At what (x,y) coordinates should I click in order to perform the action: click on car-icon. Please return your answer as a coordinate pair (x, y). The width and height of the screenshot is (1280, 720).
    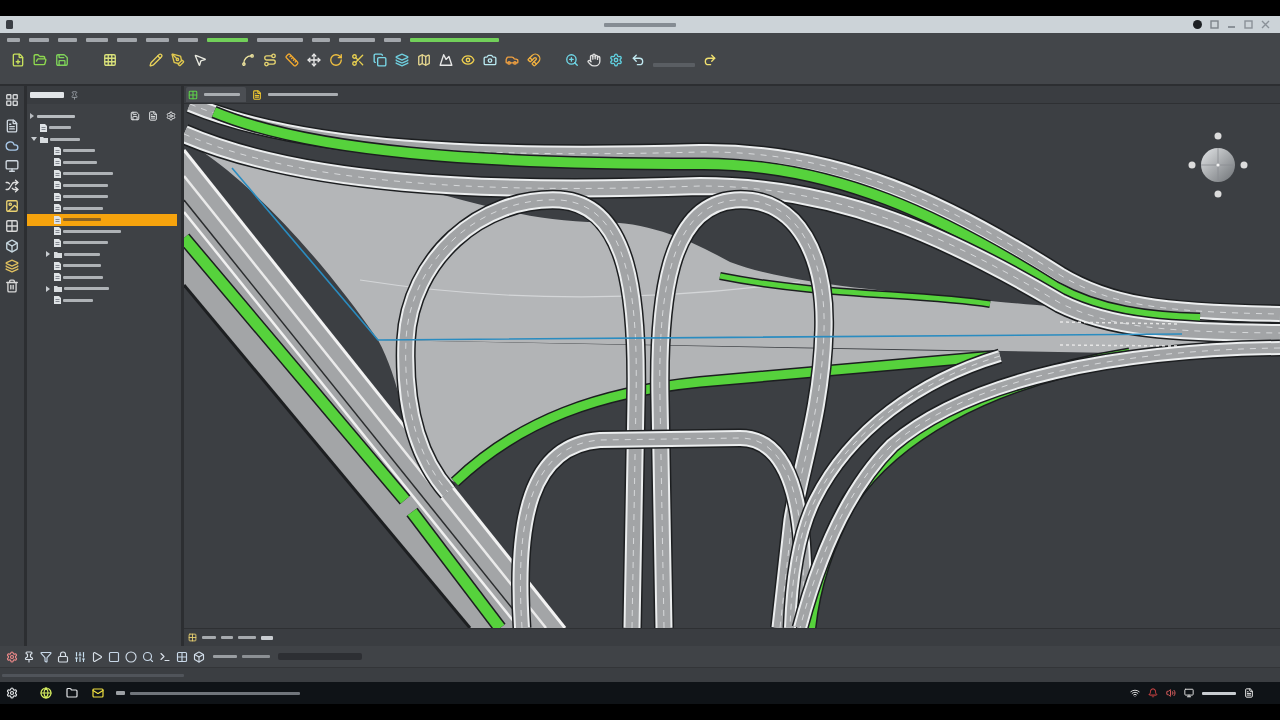
    Looking at the image, I should click on (512, 60).